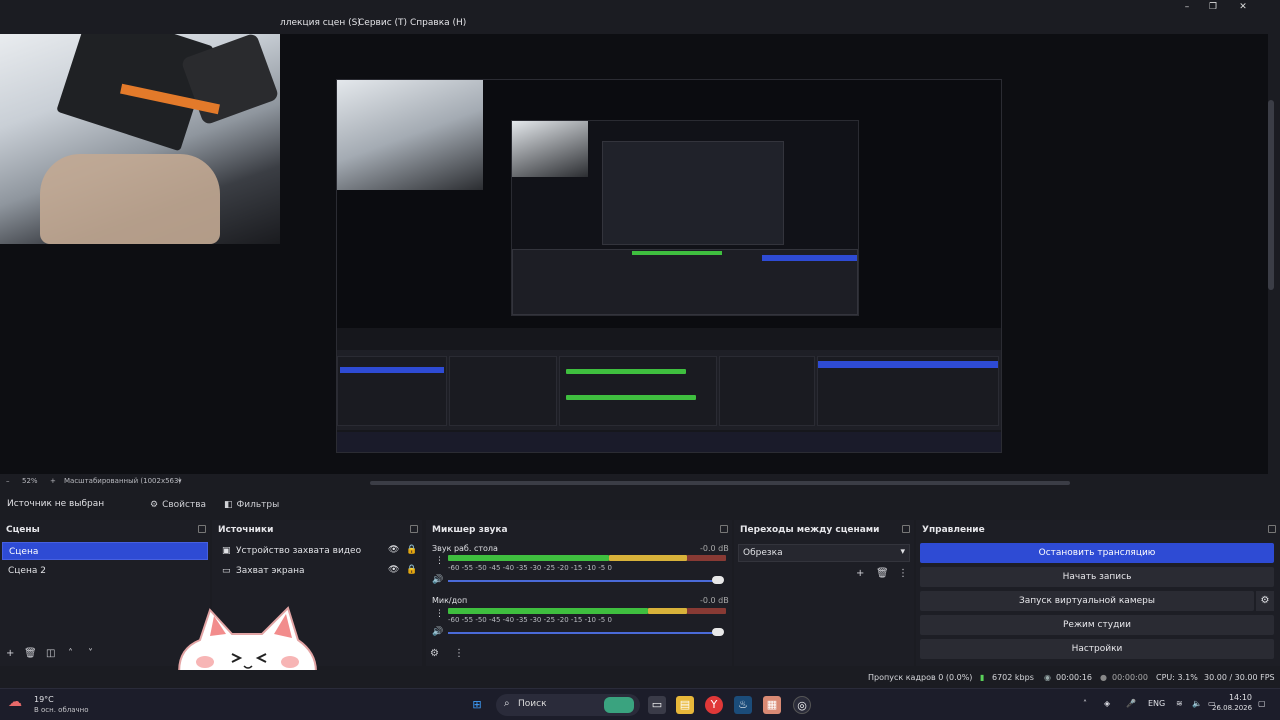  What do you see at coordinates (1131, 703) in the screenshot?
I see `microphone-icon: 🎤` at bounding box center [1131, 703].